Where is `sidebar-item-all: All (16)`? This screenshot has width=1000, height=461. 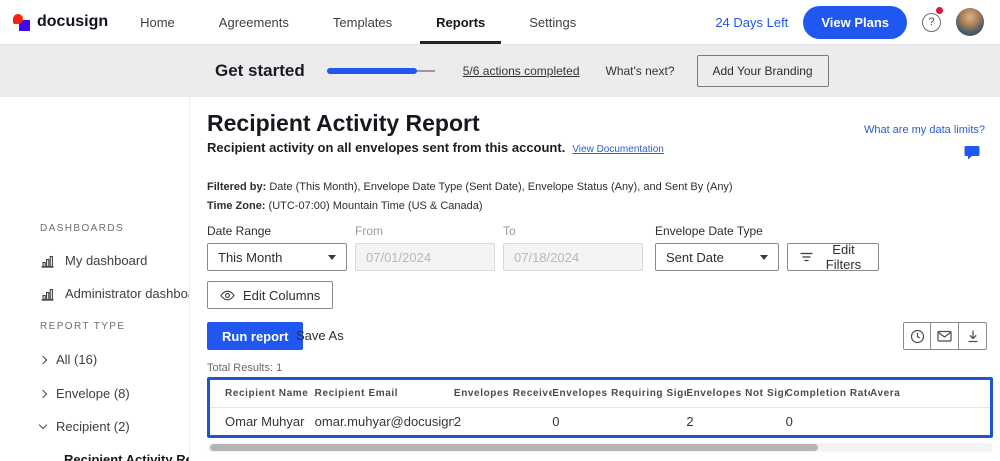
sidebar-item-all: All (16) is located at coordinates (68, 359).